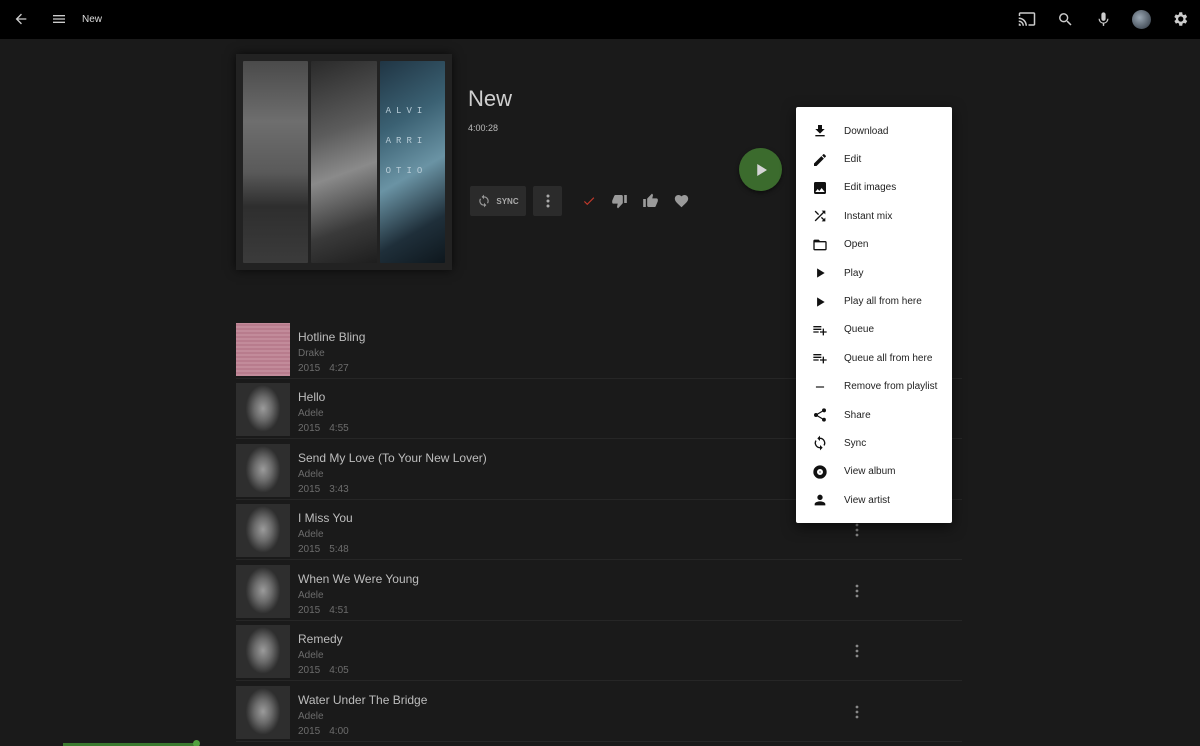 This screenshot has width=1200, height=746. I want to click on download-icon, so click(820, 131).